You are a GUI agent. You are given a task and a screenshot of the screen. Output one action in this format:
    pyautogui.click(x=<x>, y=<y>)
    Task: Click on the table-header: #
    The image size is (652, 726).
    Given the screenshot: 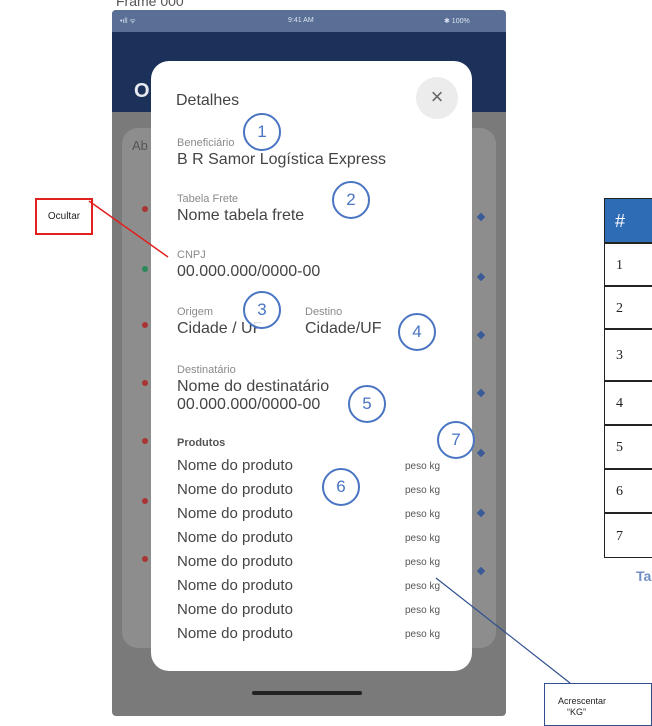 What is the action you would take?
    pyautogui.click(x=628, y=220)
    